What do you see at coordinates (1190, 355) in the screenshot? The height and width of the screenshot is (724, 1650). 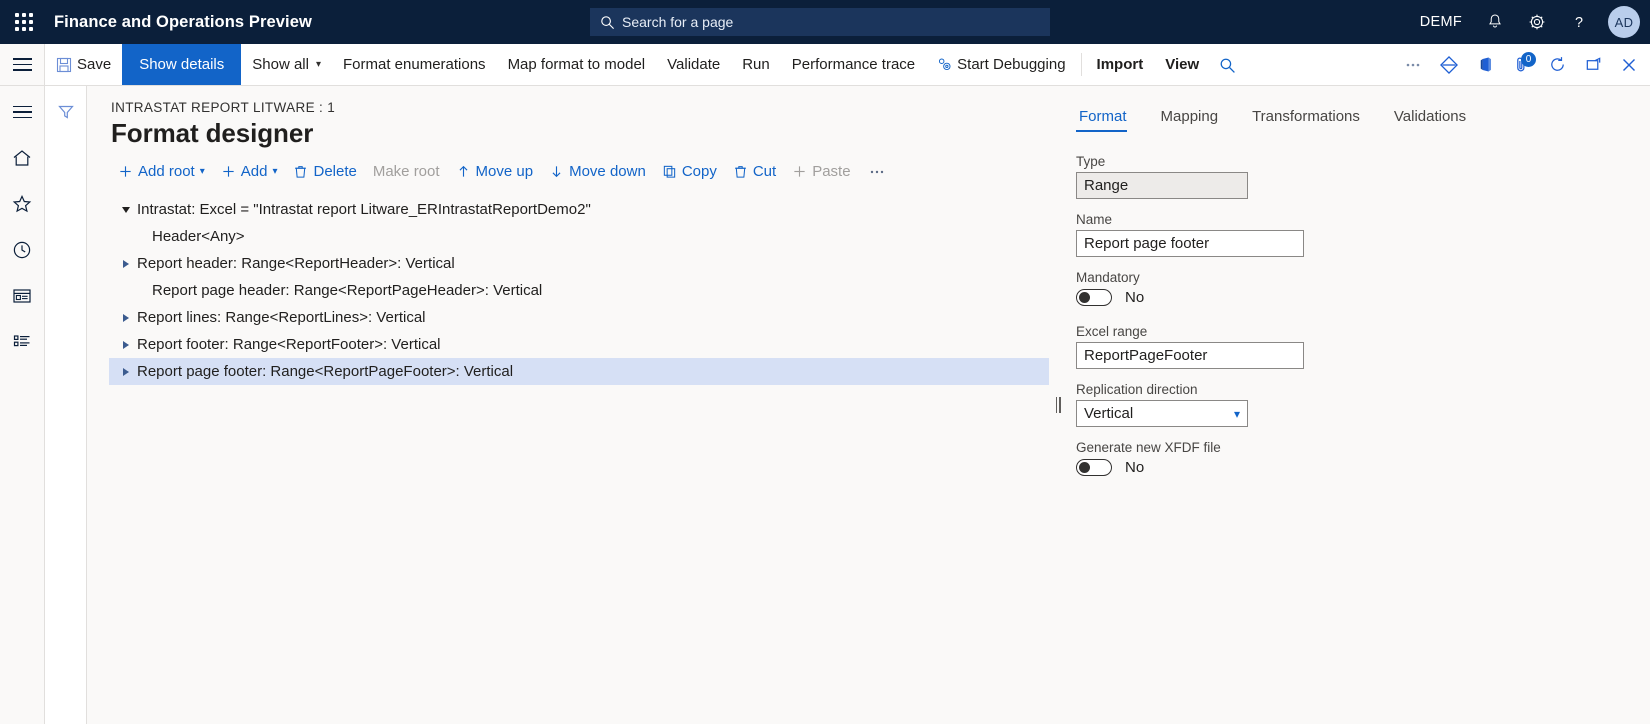 I see `excel-range-input: ReportPageFooter` at bounding box center [1190, 355].